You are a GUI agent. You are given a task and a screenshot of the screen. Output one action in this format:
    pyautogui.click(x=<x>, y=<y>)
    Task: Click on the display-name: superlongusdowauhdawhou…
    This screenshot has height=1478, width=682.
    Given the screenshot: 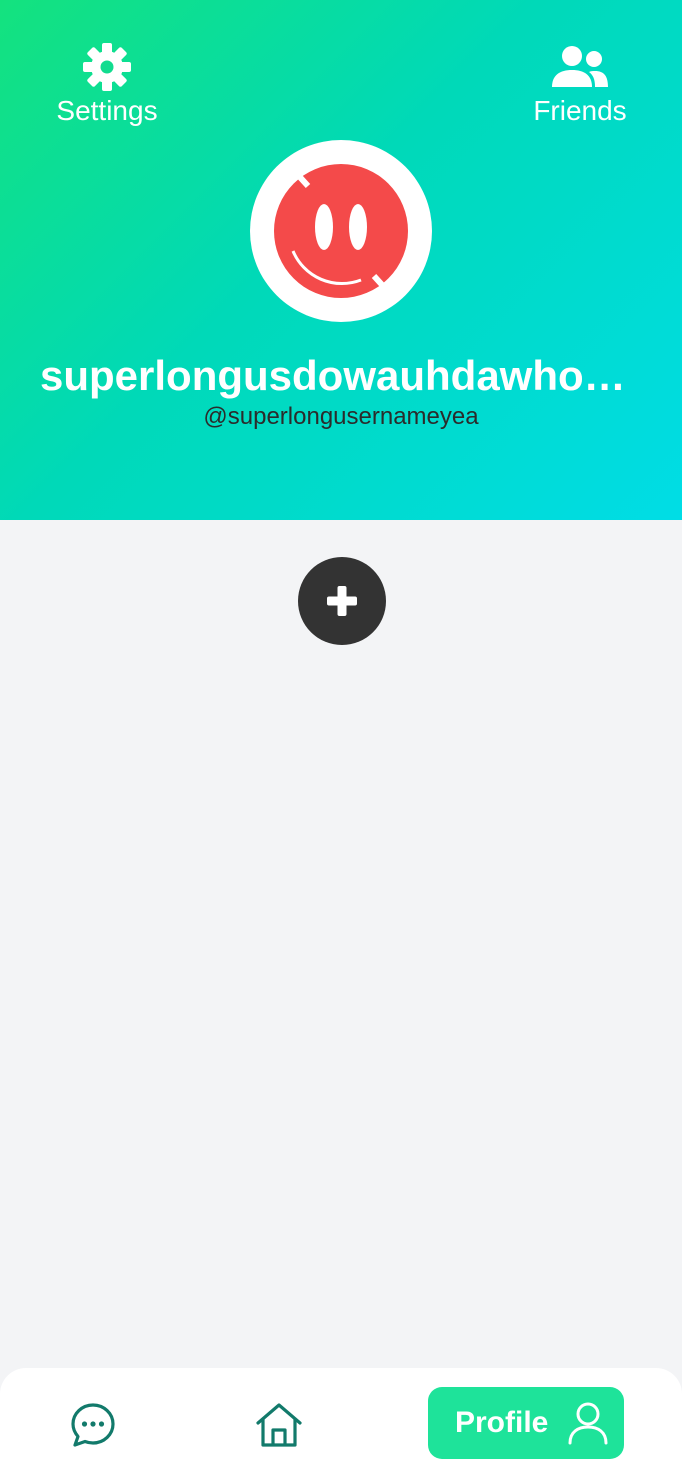 What is the action you would take?
    pyautogui.click(x=341, y=375)
    